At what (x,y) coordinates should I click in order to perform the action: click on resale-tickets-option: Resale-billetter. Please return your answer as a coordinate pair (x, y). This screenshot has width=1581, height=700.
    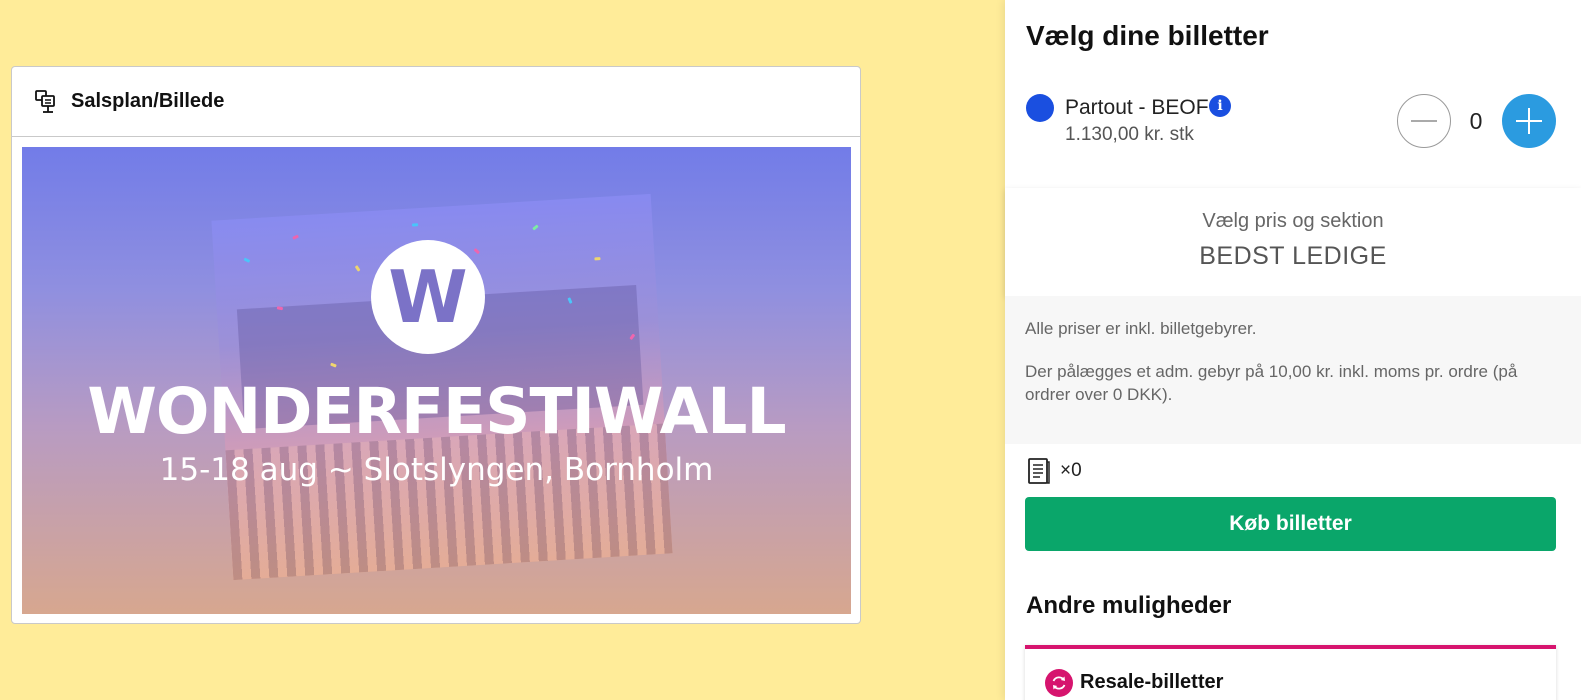
    Looking at the image, I should click on (1290, 672).